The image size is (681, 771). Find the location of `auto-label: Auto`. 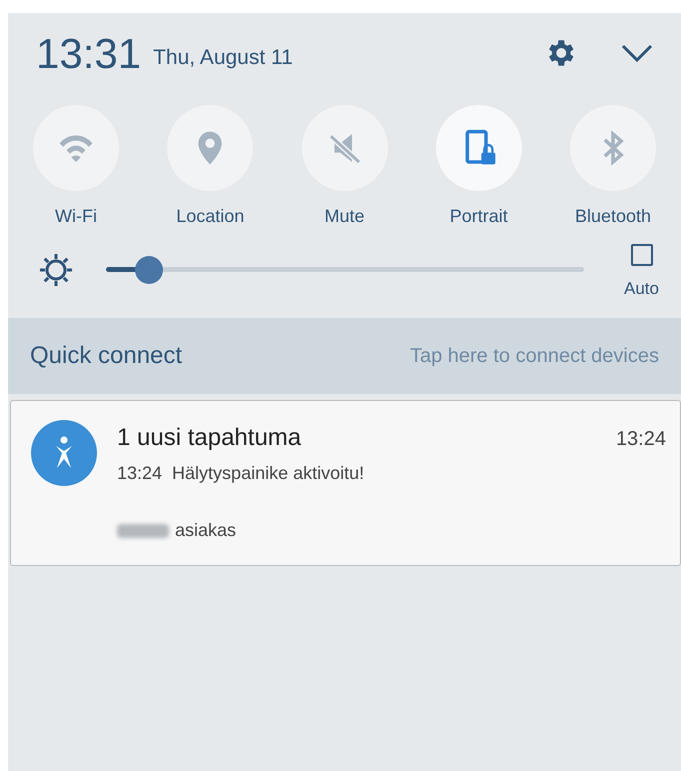

auto-label: Auto is located at coordinates (641, 289).